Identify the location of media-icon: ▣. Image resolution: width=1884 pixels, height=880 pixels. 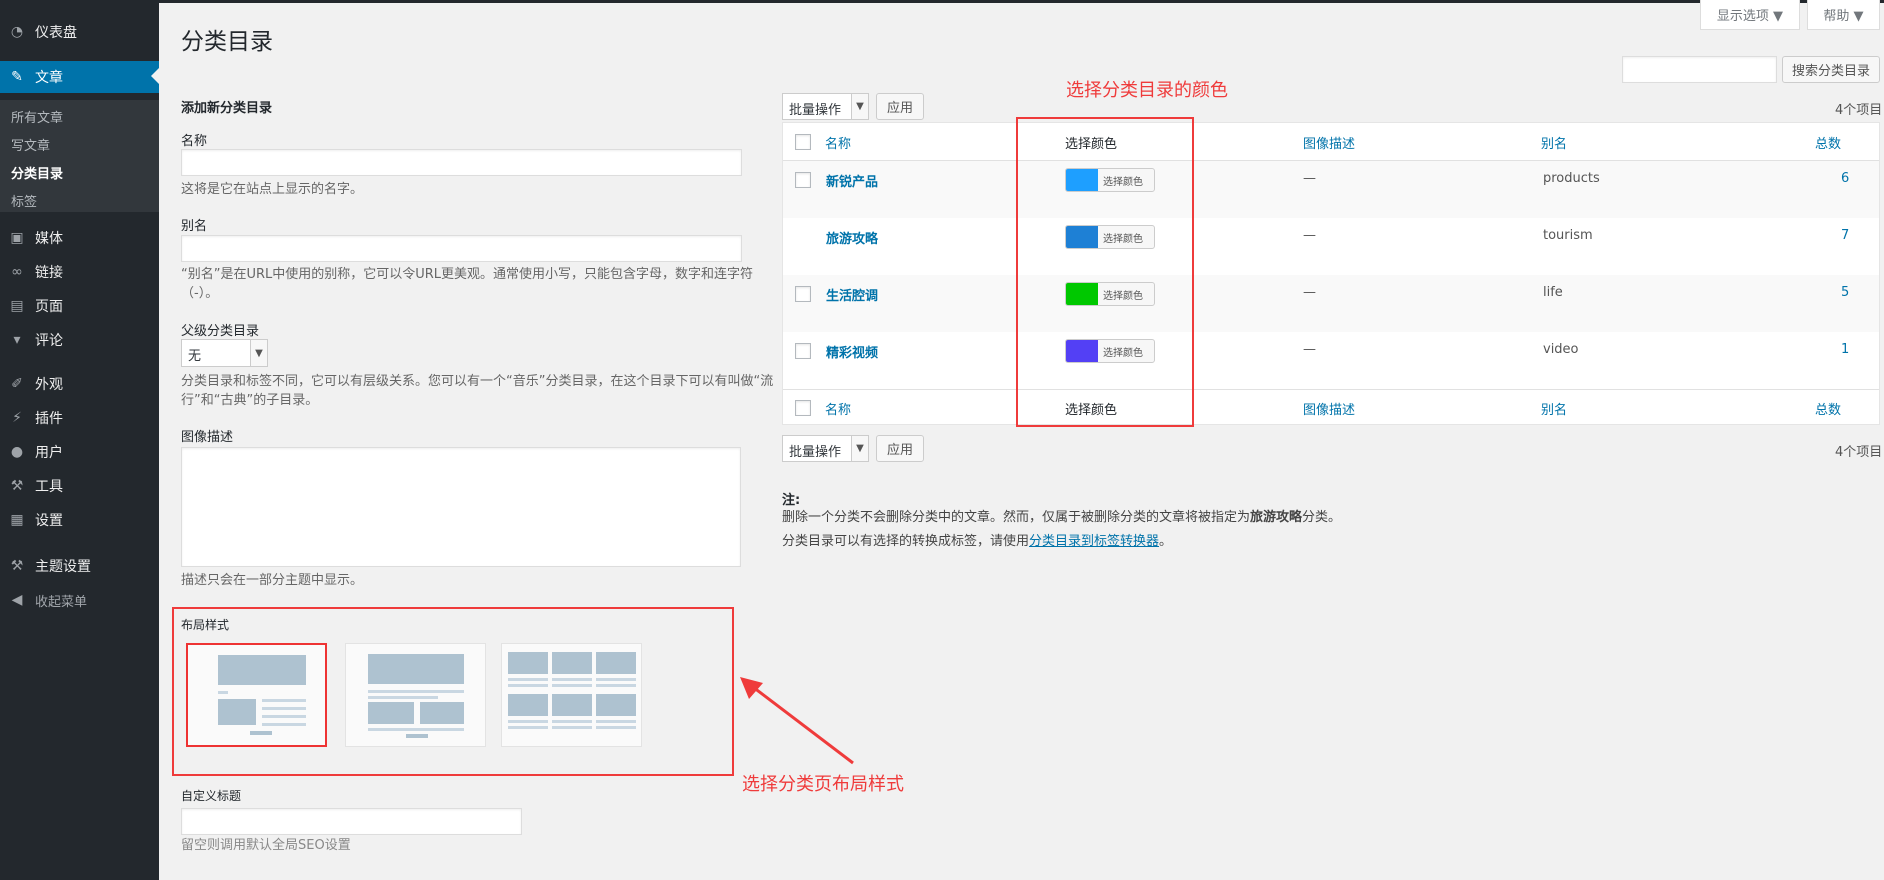
(17, 238).